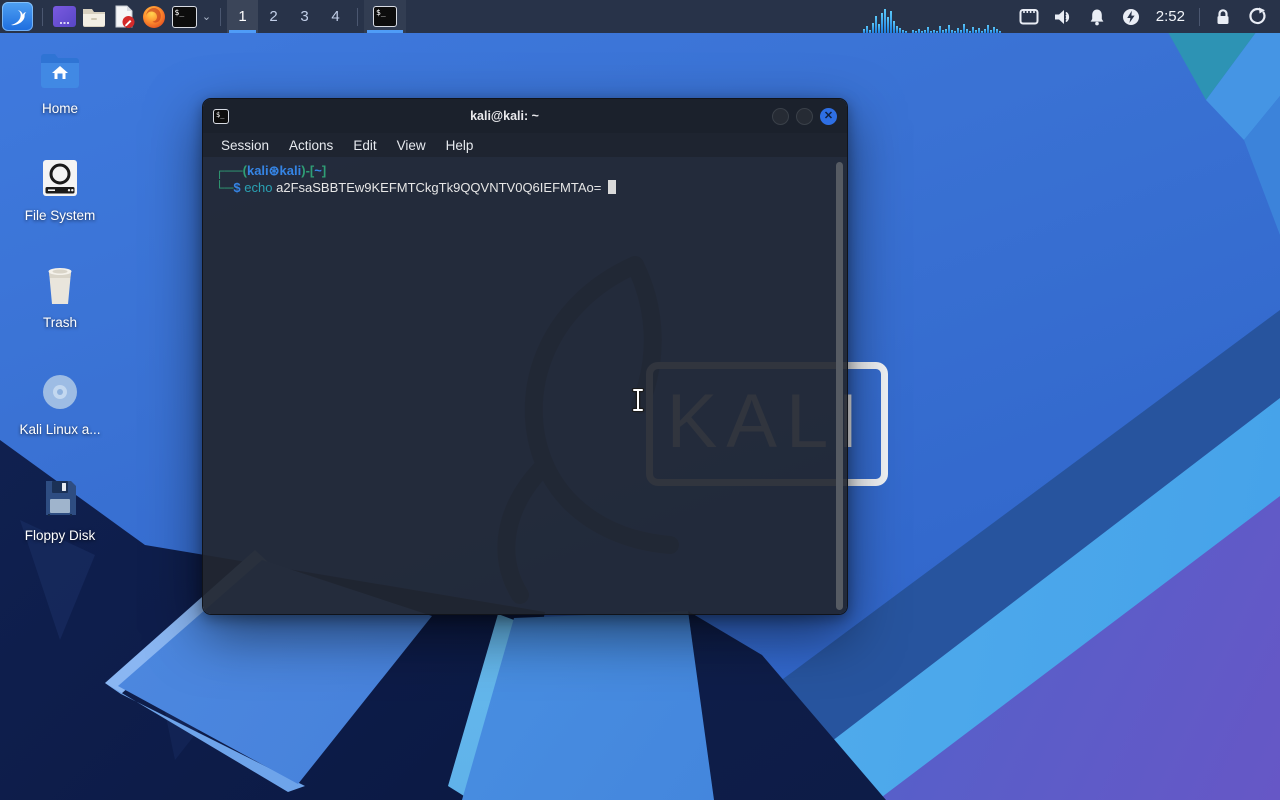 The image size is (1280, 800). Describe the element at coordinates (274, 170) in the screenshot. I see `prompt-user: kali⊛kali` at that location.